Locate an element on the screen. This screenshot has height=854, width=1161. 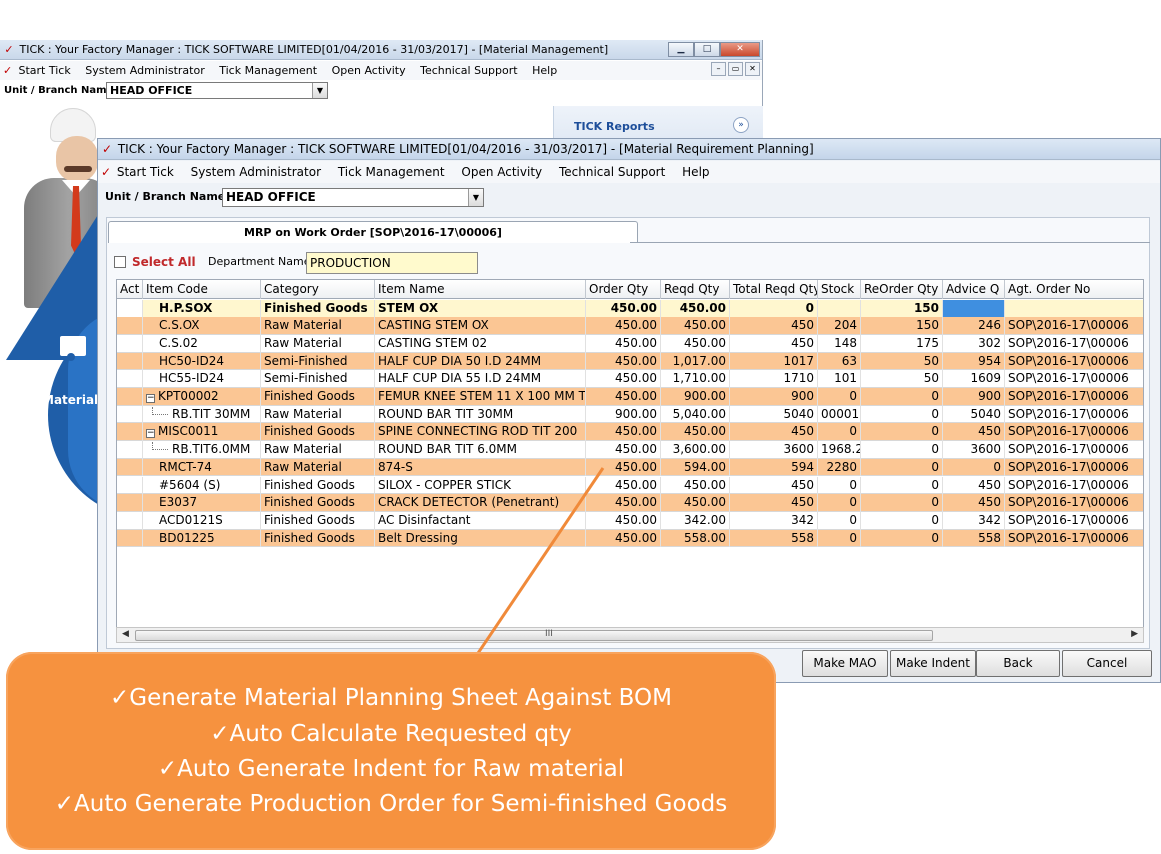
callout-pointer-line is located at coordinates (536, 566).